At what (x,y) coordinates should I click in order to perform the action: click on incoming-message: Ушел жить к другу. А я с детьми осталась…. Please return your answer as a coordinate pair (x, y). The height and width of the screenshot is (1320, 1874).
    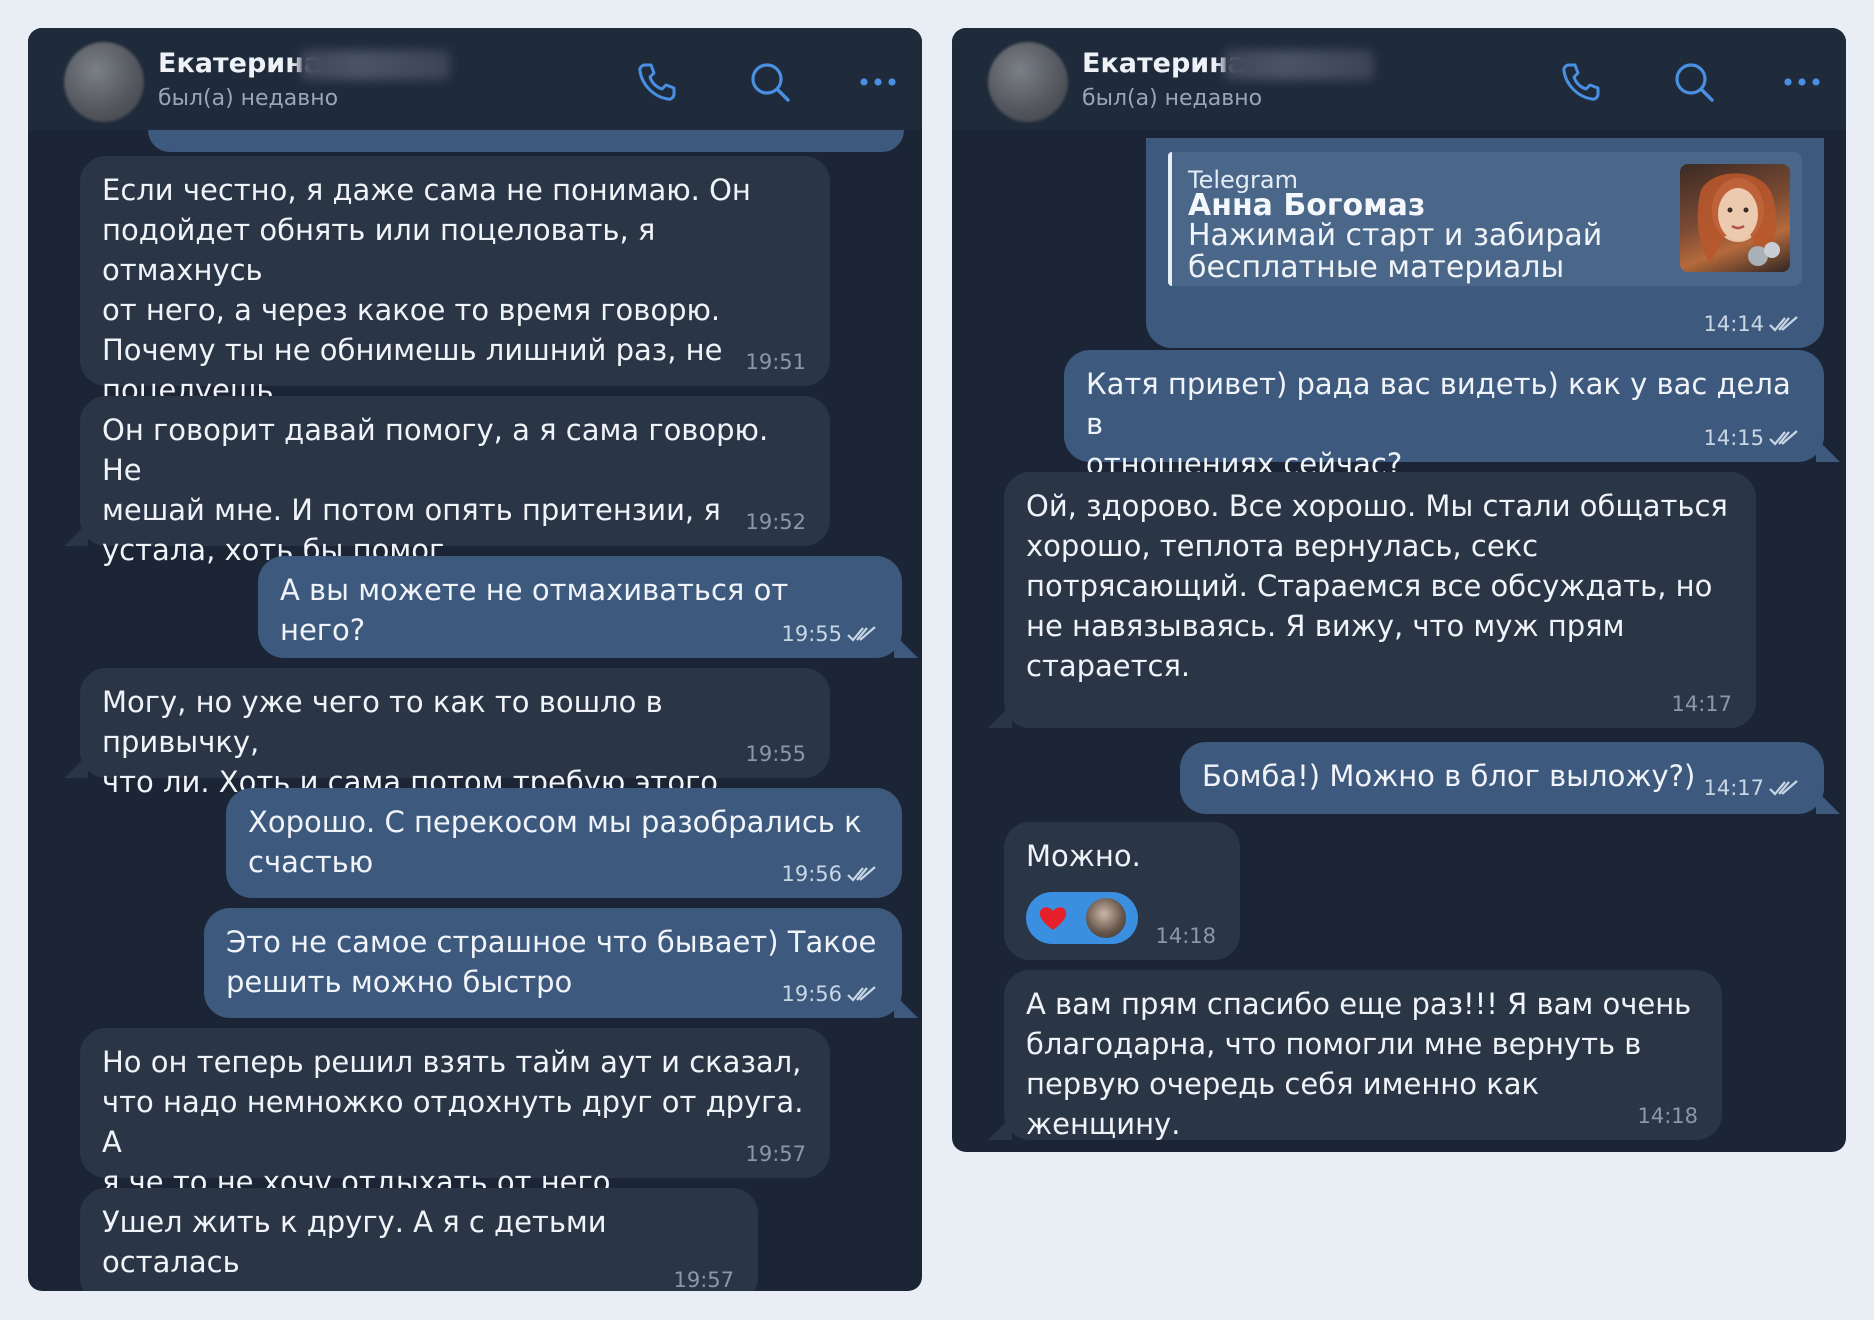
    Looking at the image, I should click on (419, 1239).